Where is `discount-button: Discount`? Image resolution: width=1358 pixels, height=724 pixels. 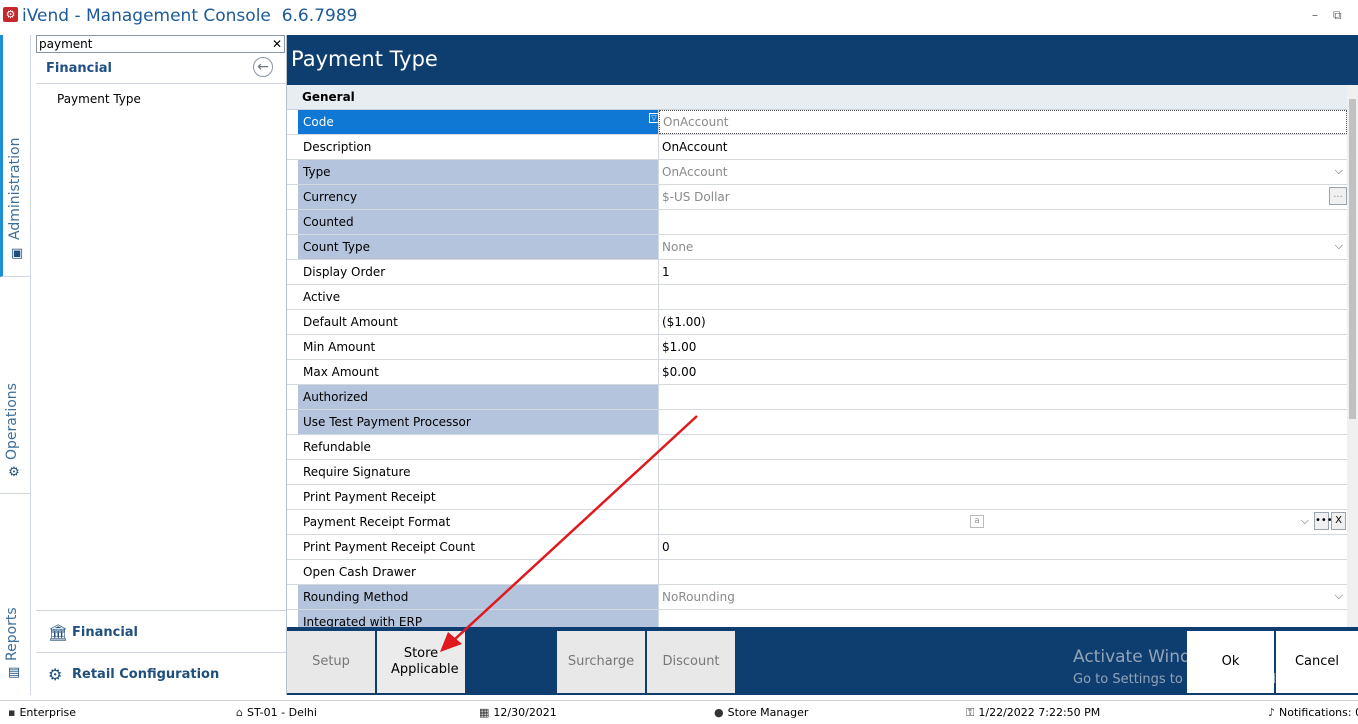
discount-button: Discount is located at coordinates (691, 662).